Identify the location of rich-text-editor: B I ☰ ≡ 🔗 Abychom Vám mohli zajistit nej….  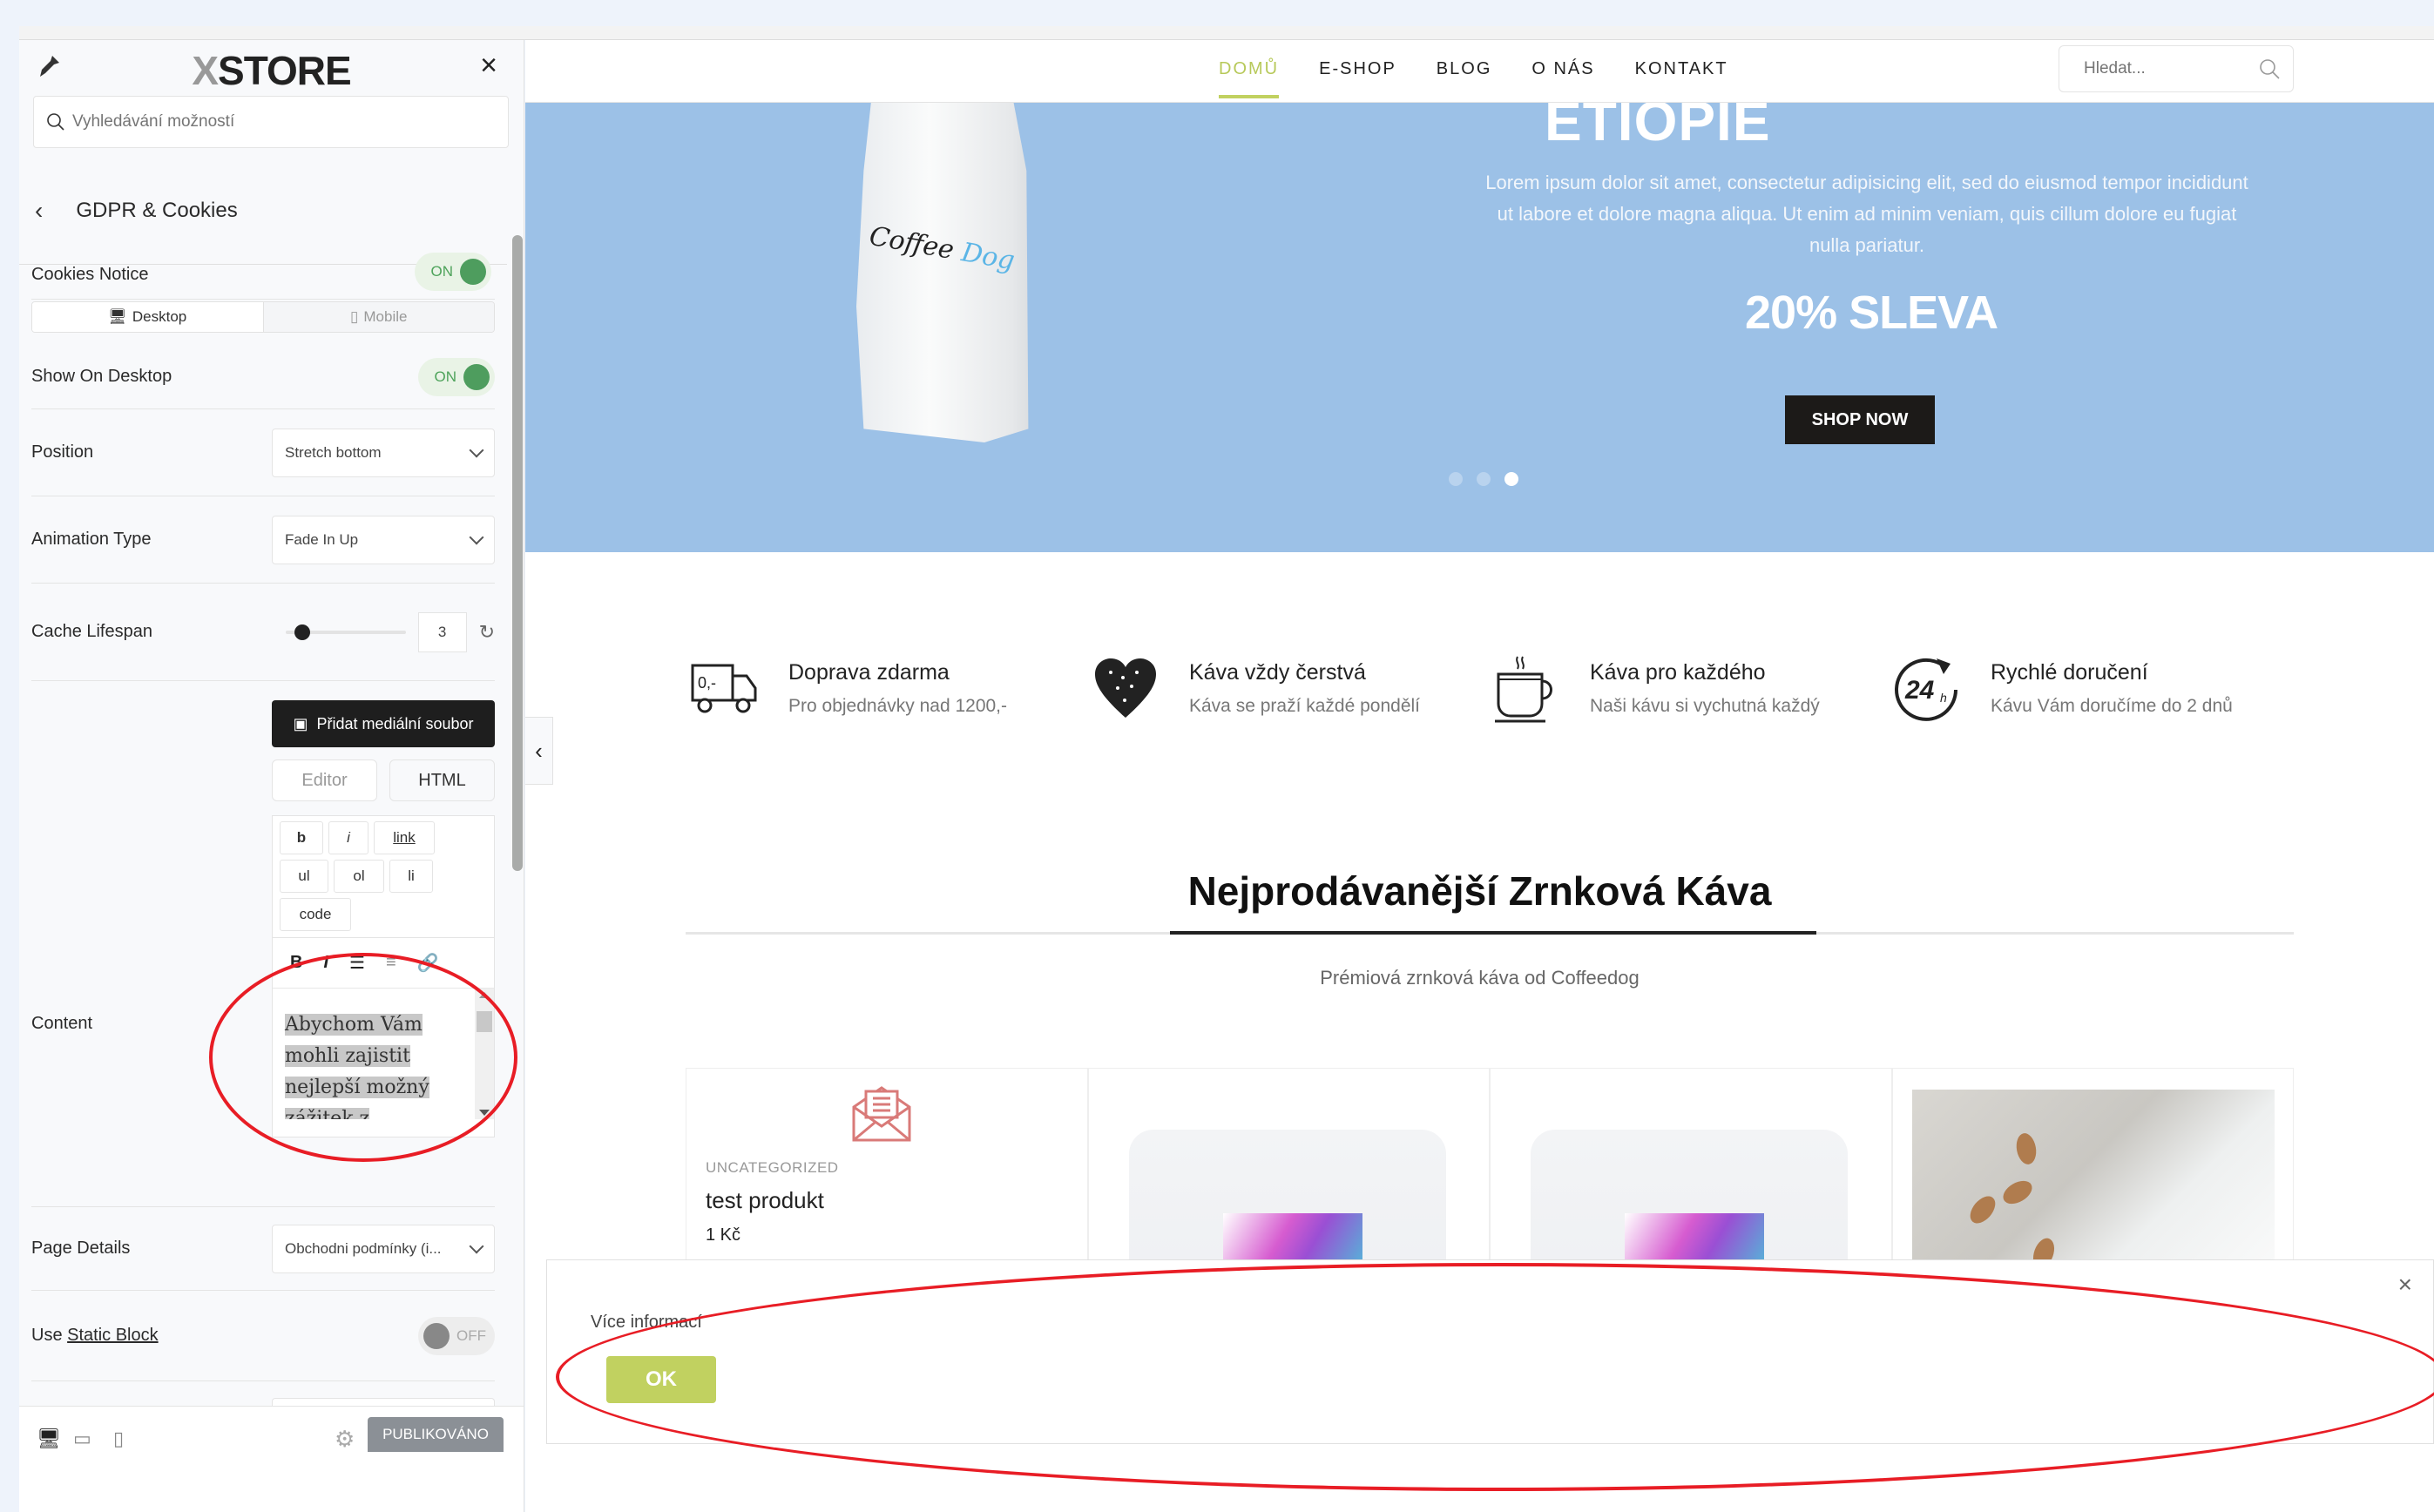
(384, 1037).